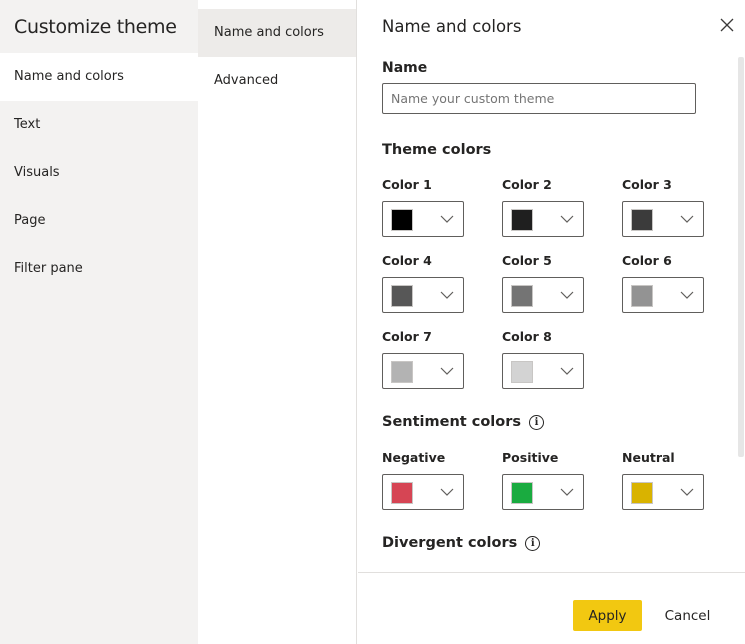  What do you see at coordinates (607, 615) in the screenshot?
I see `apply-button: Apply` at bounding box center [607, 615].